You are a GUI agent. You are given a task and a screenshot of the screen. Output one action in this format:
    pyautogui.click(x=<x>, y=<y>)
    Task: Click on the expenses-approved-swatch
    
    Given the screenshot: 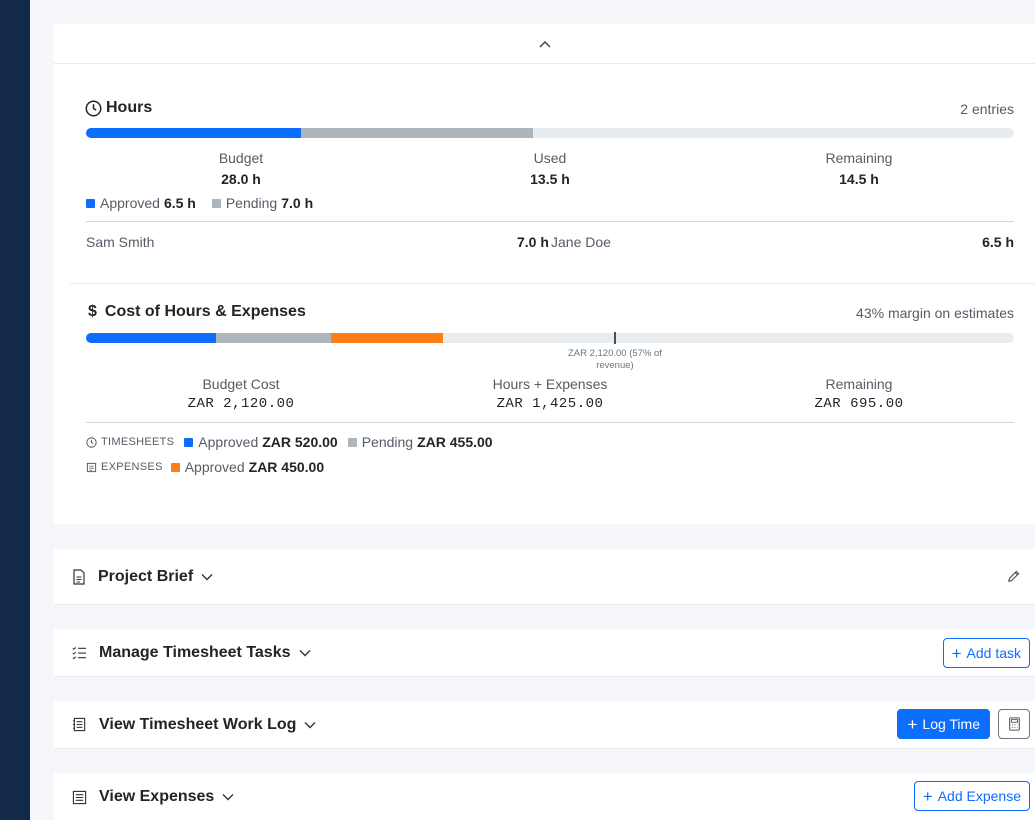 What is the action you would take?
    pyautogui.click(x=175, y=467)
    